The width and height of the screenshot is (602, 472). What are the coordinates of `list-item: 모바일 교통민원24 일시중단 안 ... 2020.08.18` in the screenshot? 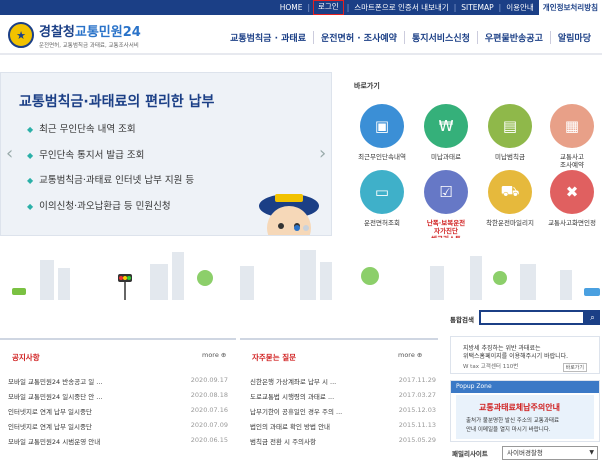 It's located at (118, 398).